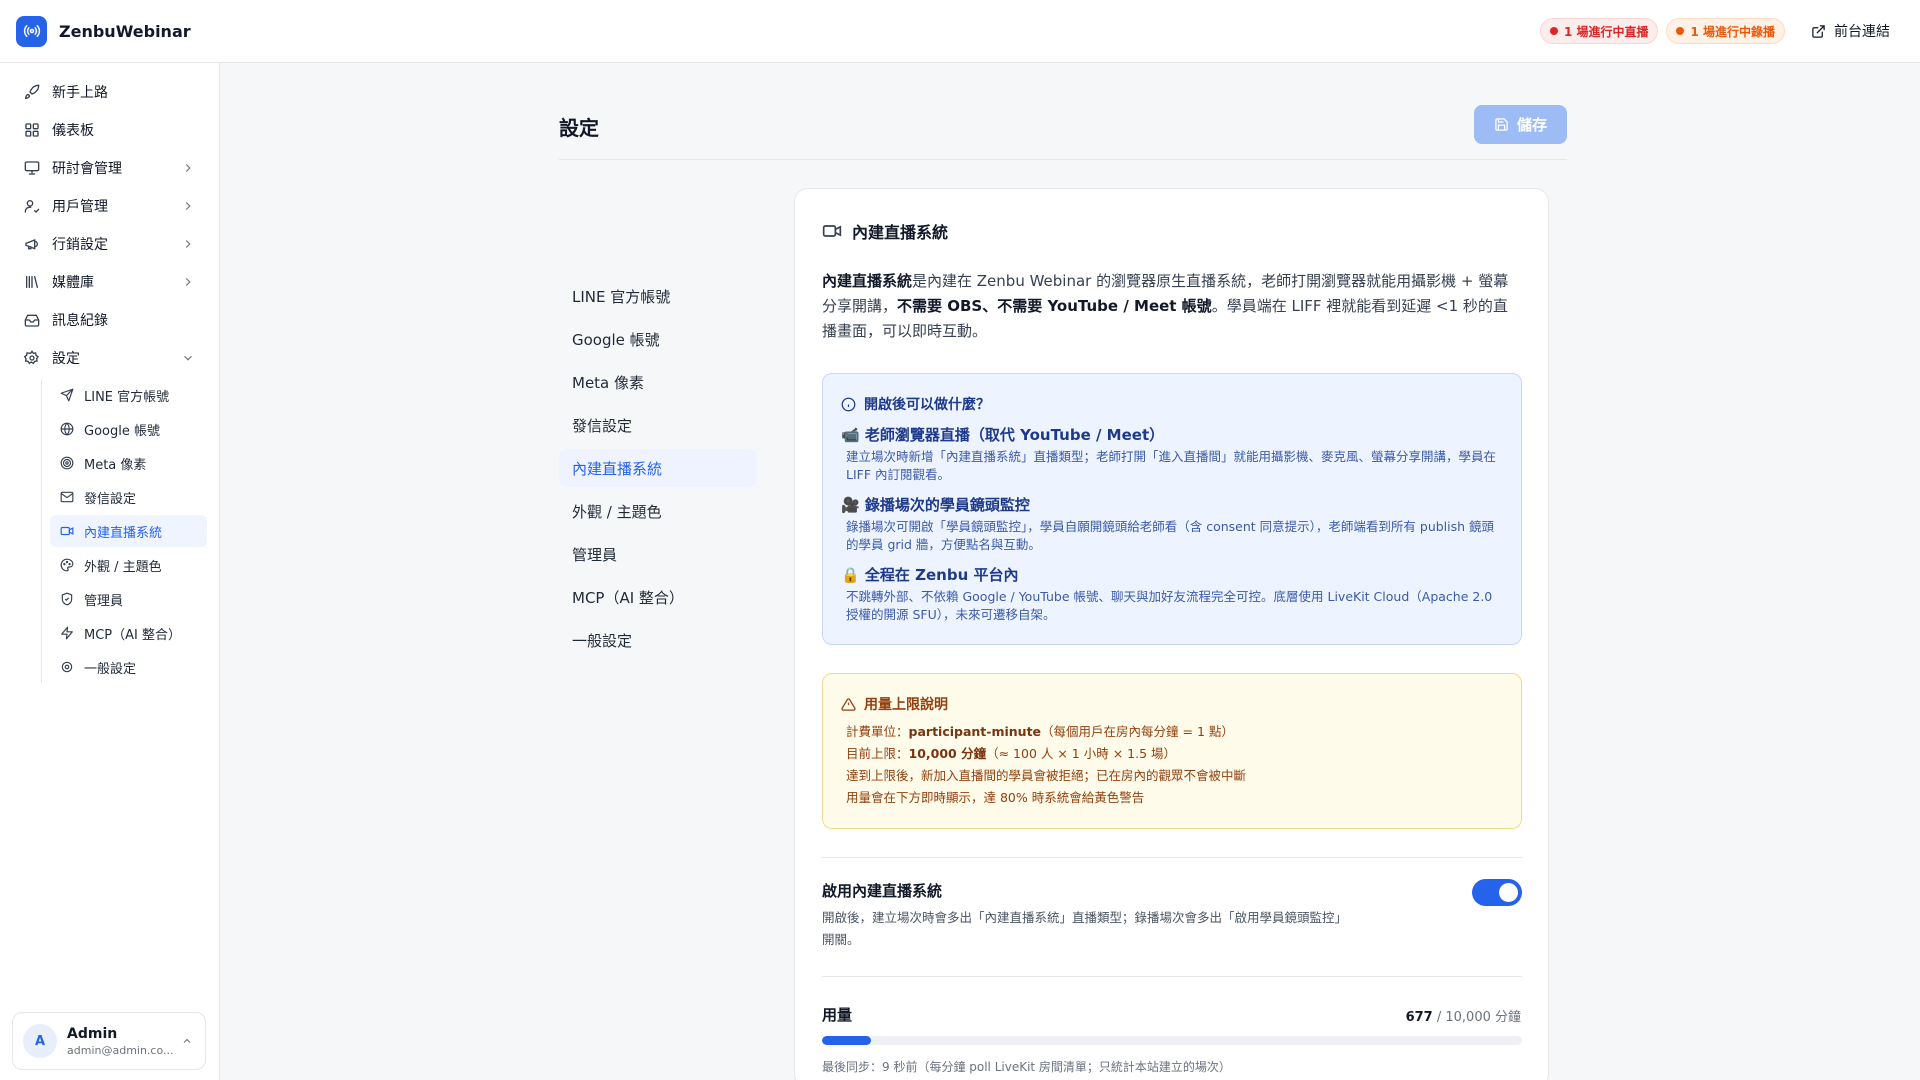 Image resolution: width=1920 pixels, height=1080 pixels. I want to click on usage-progress-fill, so click(846, 1040).